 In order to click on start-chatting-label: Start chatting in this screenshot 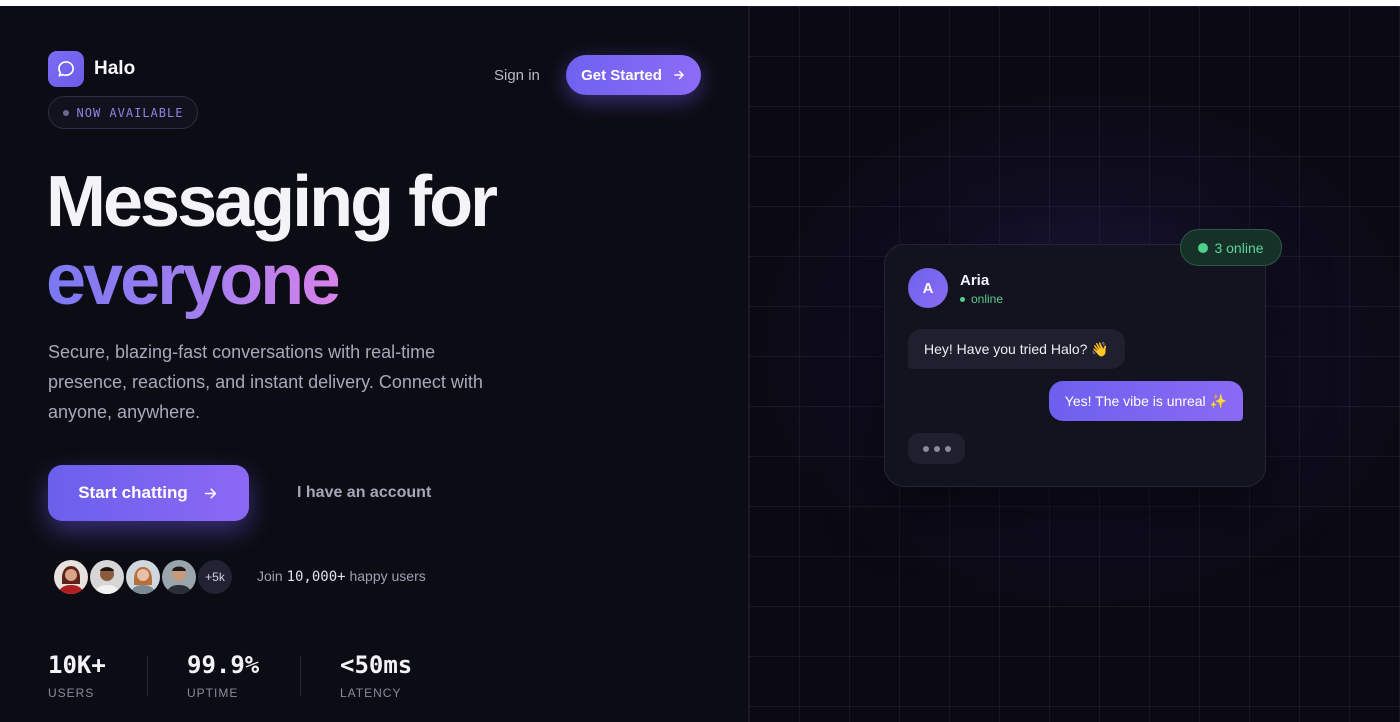, I will do `click(133, 492)`.